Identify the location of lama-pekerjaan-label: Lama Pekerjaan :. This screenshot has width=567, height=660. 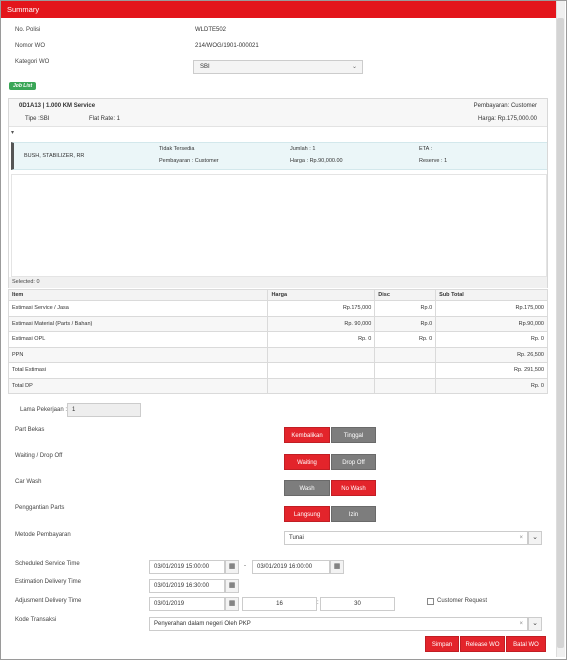
(44, 410).